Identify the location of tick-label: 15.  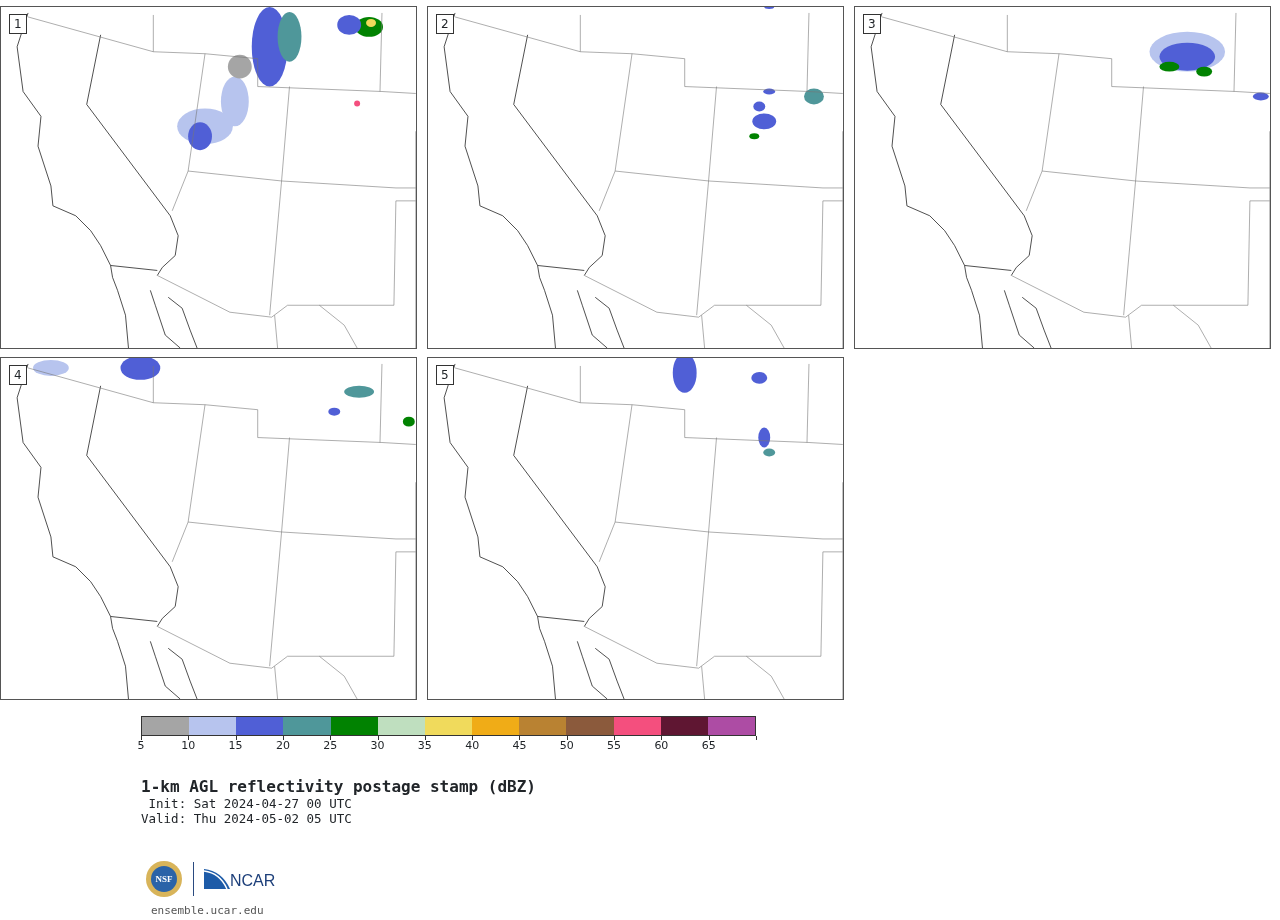
(235, 746).